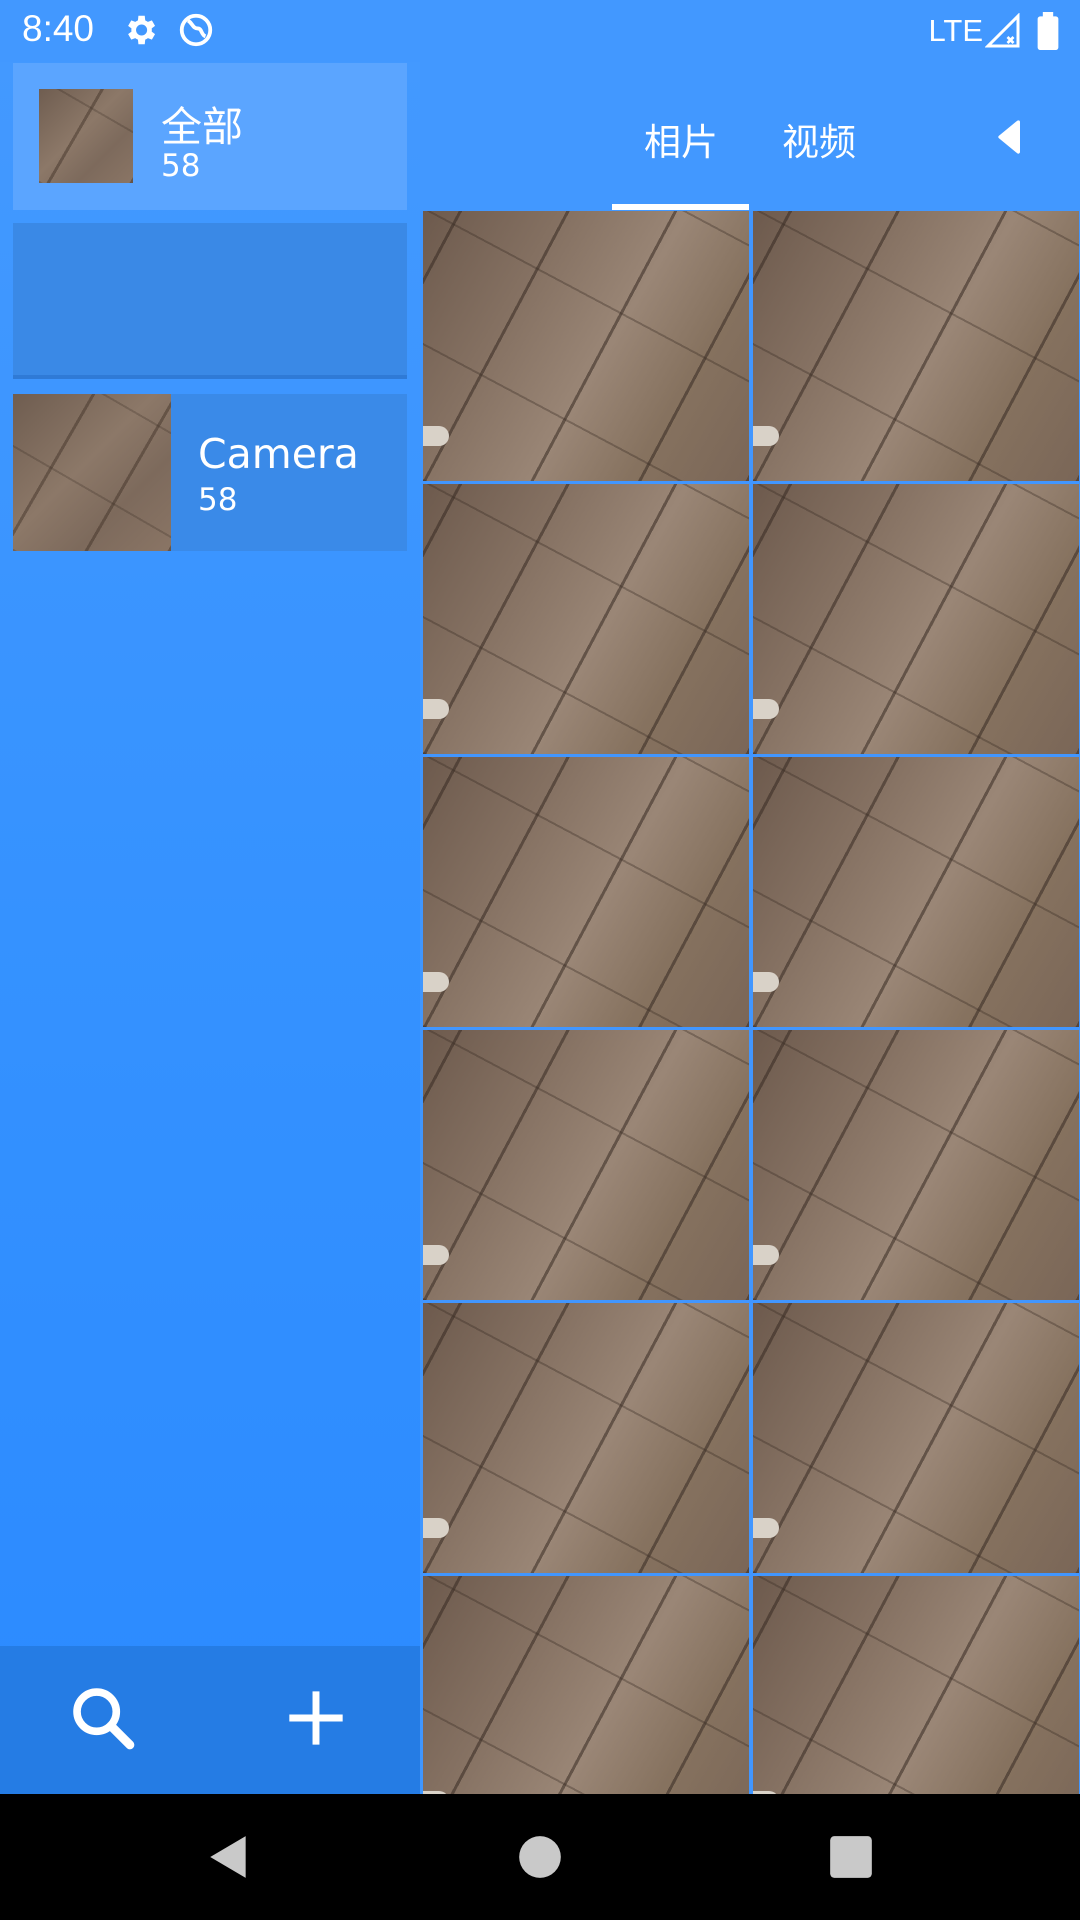 This screenshot has height=1920, width=1080. I want to click on add-icon, so click(316, 1720).